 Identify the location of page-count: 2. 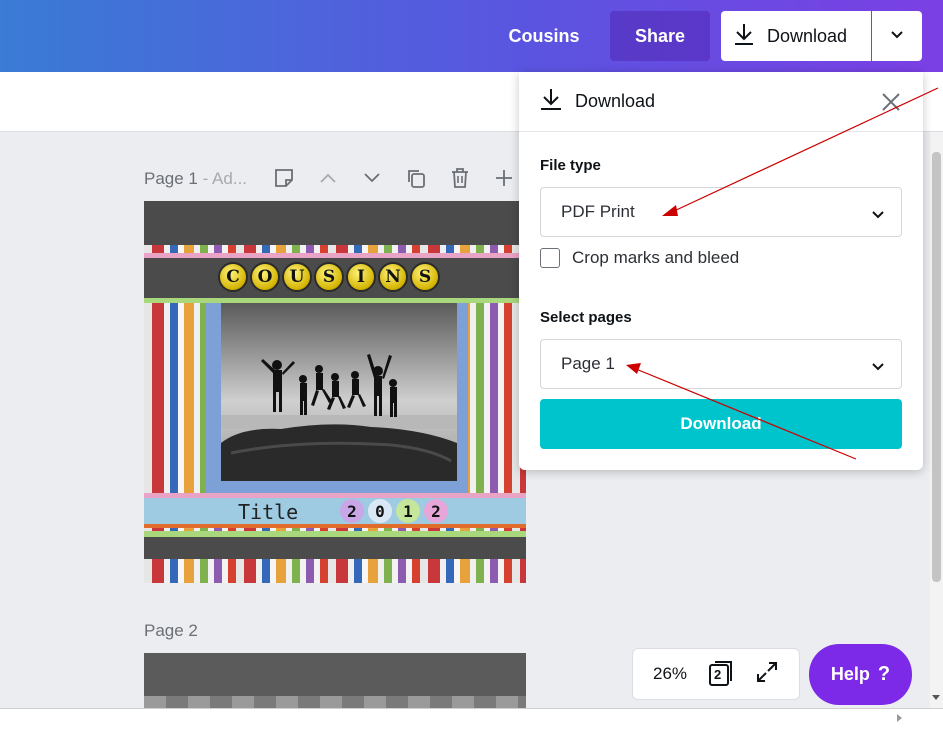
(718, 674).